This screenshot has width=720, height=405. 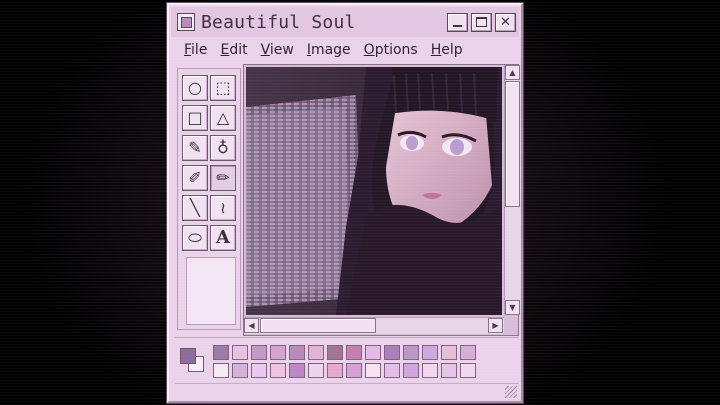 I want to click on scroll-left-button: ◀, so click(x=251, y=325).